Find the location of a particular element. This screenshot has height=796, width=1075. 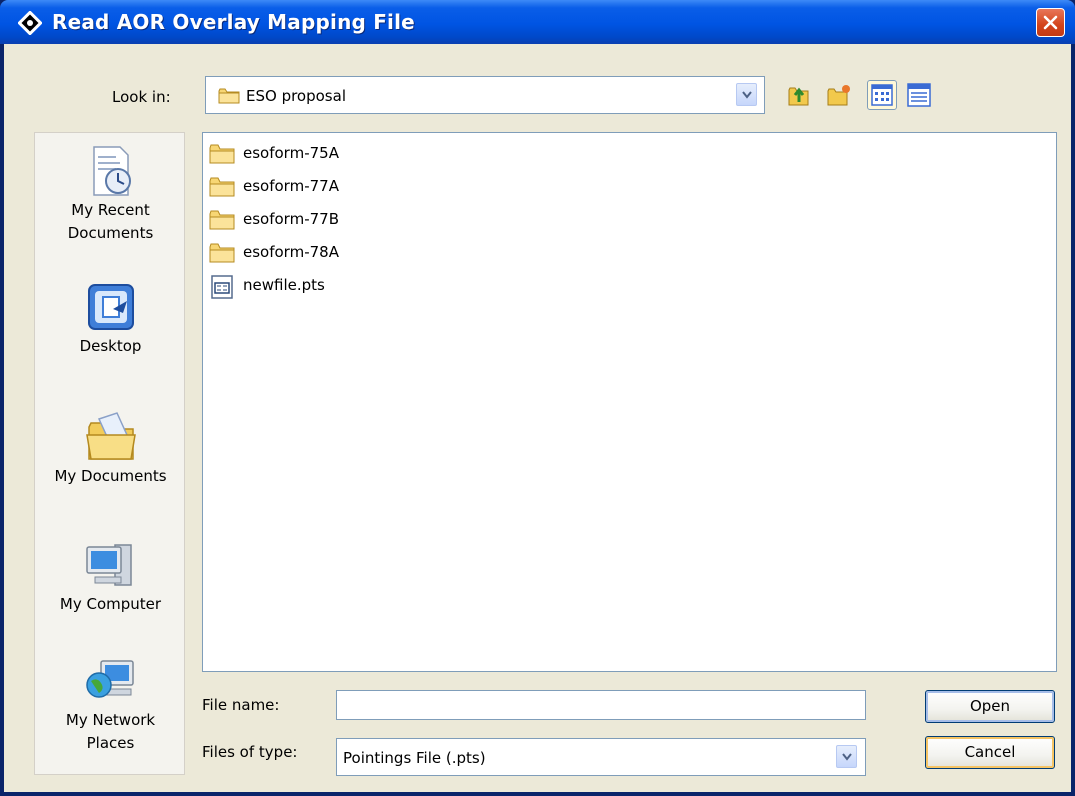

file-type-dropdown-button is located at coordinates (846, 756).